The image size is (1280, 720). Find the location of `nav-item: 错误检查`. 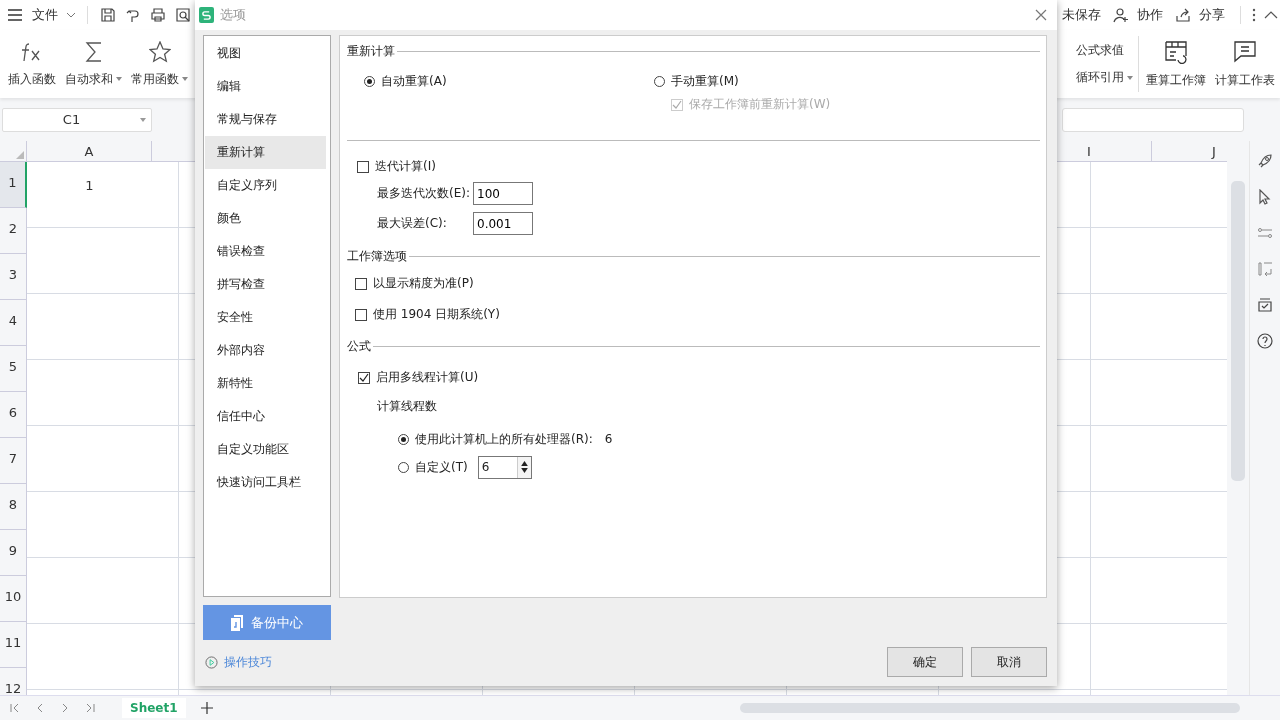

nav-item: 错误检查 is located at coordinates (265, 251).